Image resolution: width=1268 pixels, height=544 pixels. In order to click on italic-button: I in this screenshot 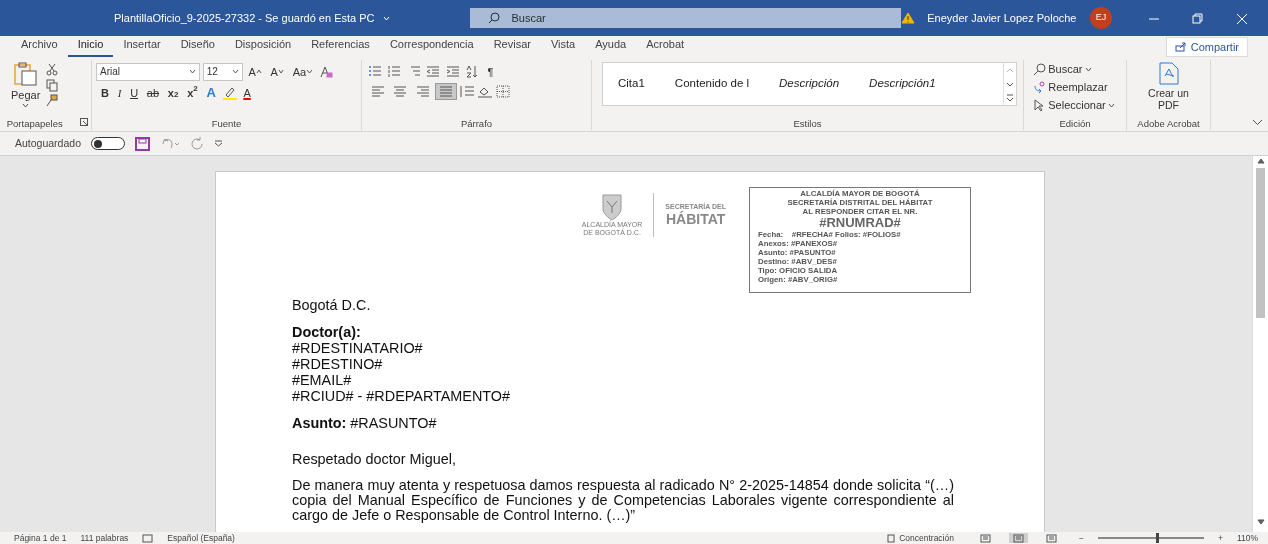, I will do `click(119, 92)`.